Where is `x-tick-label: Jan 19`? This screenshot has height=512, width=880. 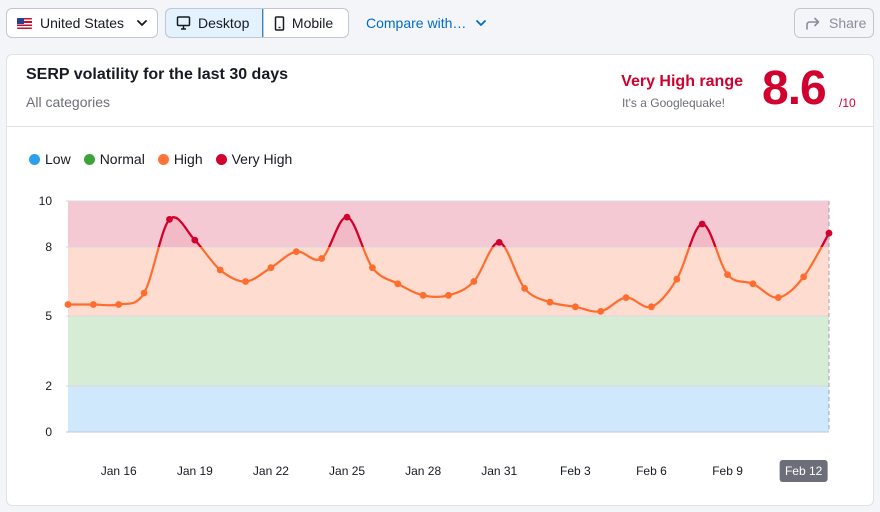 x-tick-label: Jan 19 is located at coordinates (195, 471).